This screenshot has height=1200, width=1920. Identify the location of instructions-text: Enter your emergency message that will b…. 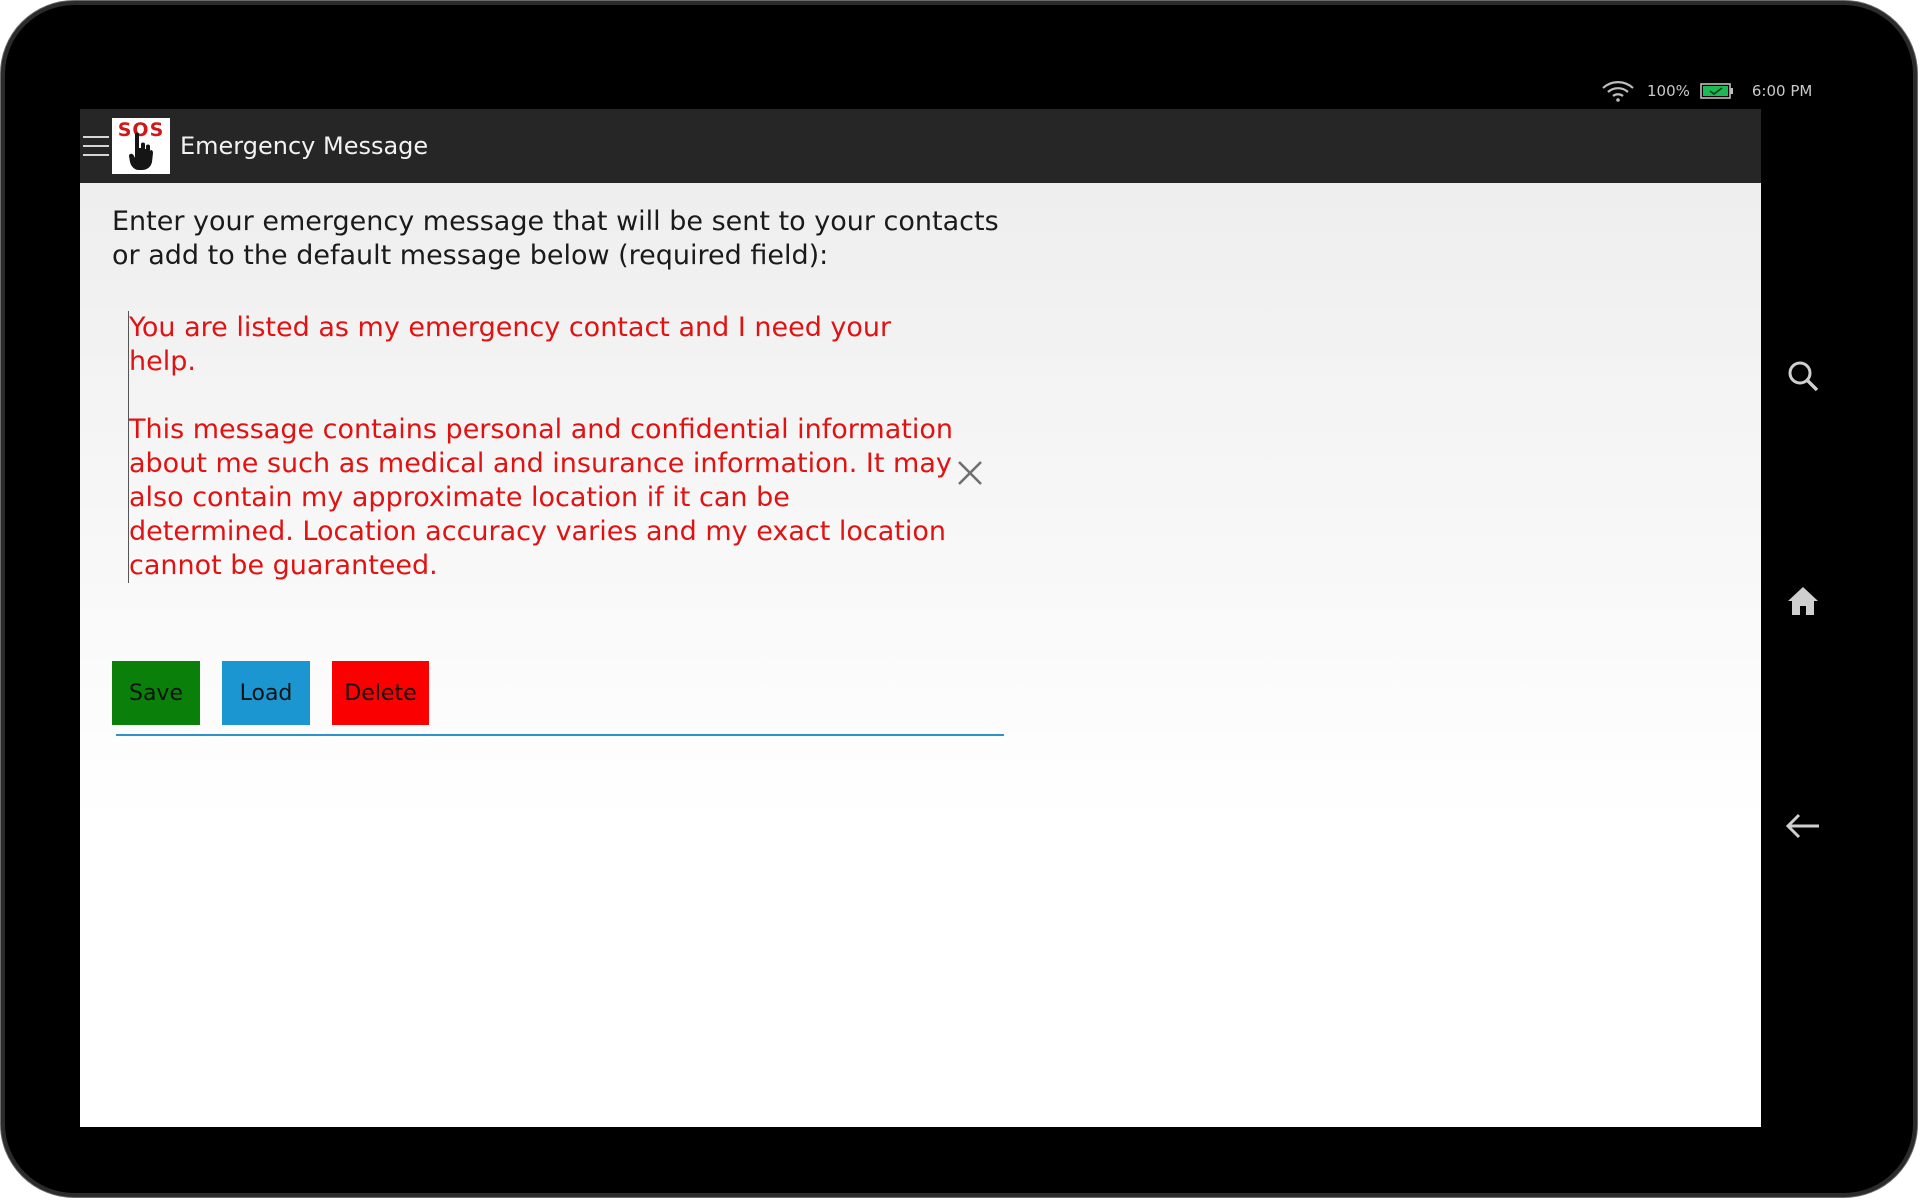
(555, 238).